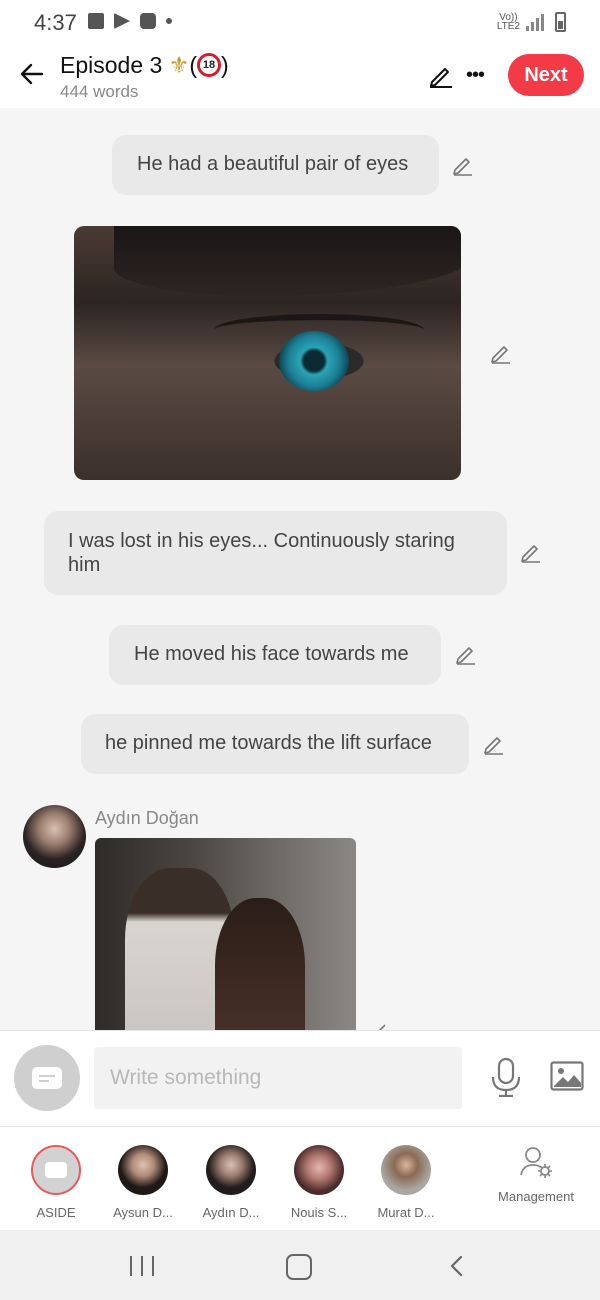 The width and height of the screenshot is (600, 1300). I want to click on title-paren-close: ), so click(225, 65).